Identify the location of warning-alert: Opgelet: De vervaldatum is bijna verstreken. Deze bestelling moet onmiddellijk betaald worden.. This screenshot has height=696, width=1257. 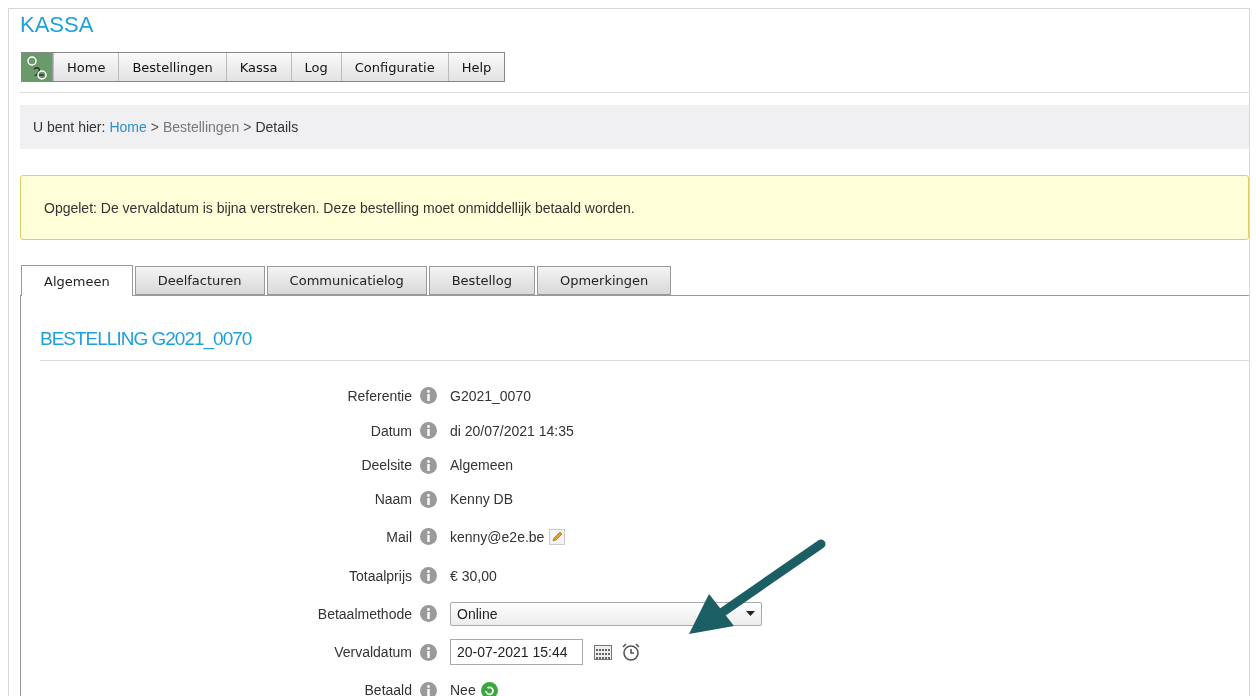
(634, 207).